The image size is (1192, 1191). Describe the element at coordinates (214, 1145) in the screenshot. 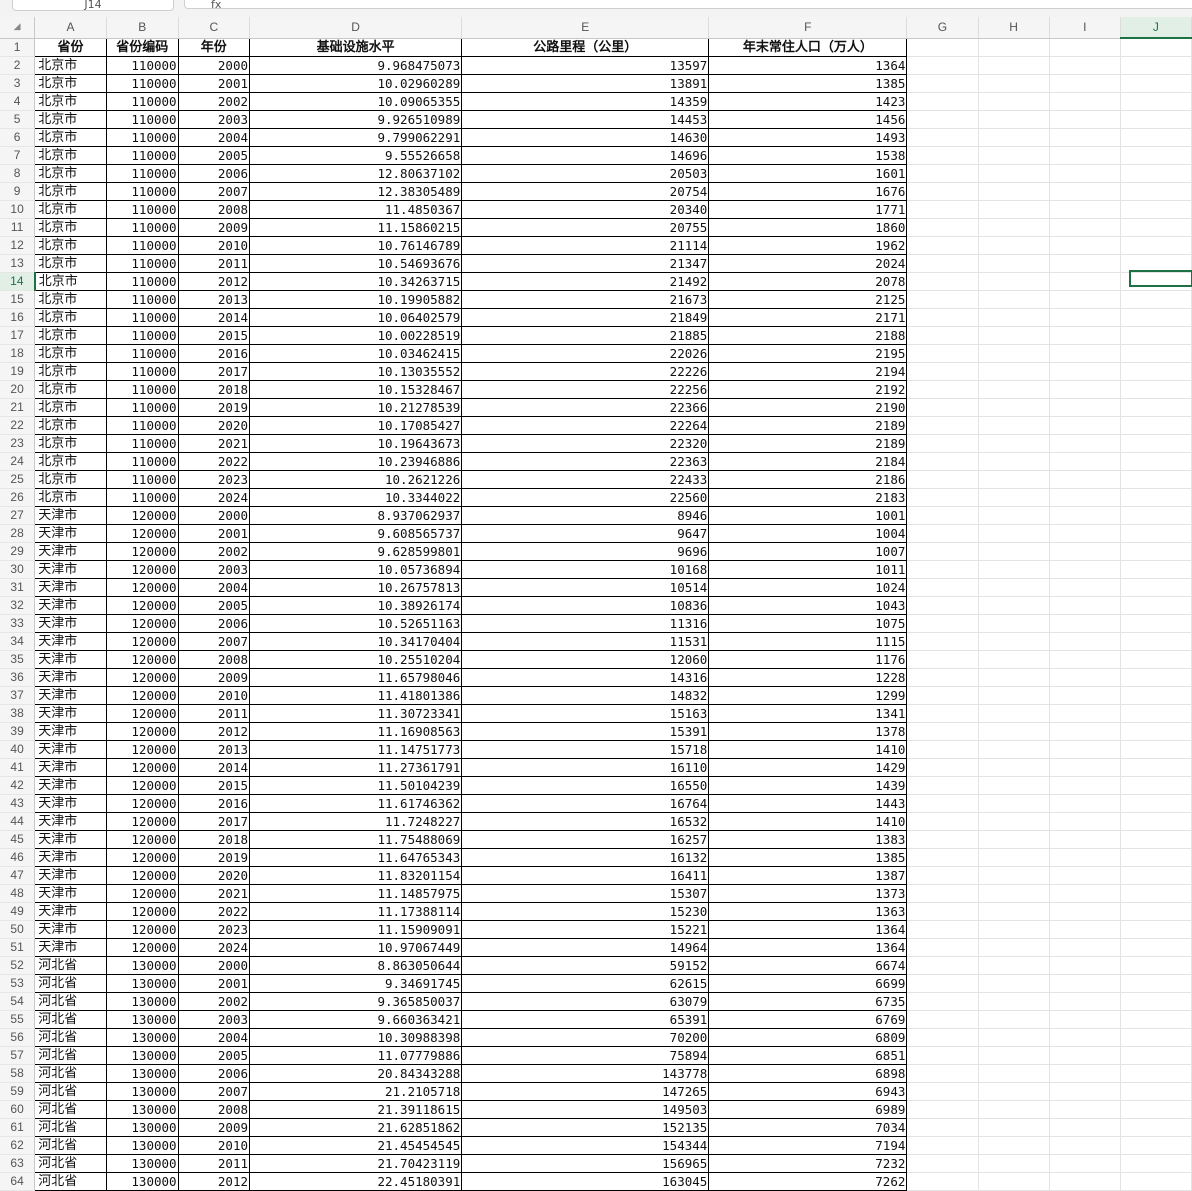

I see `cell-c62: 2010` at that location.